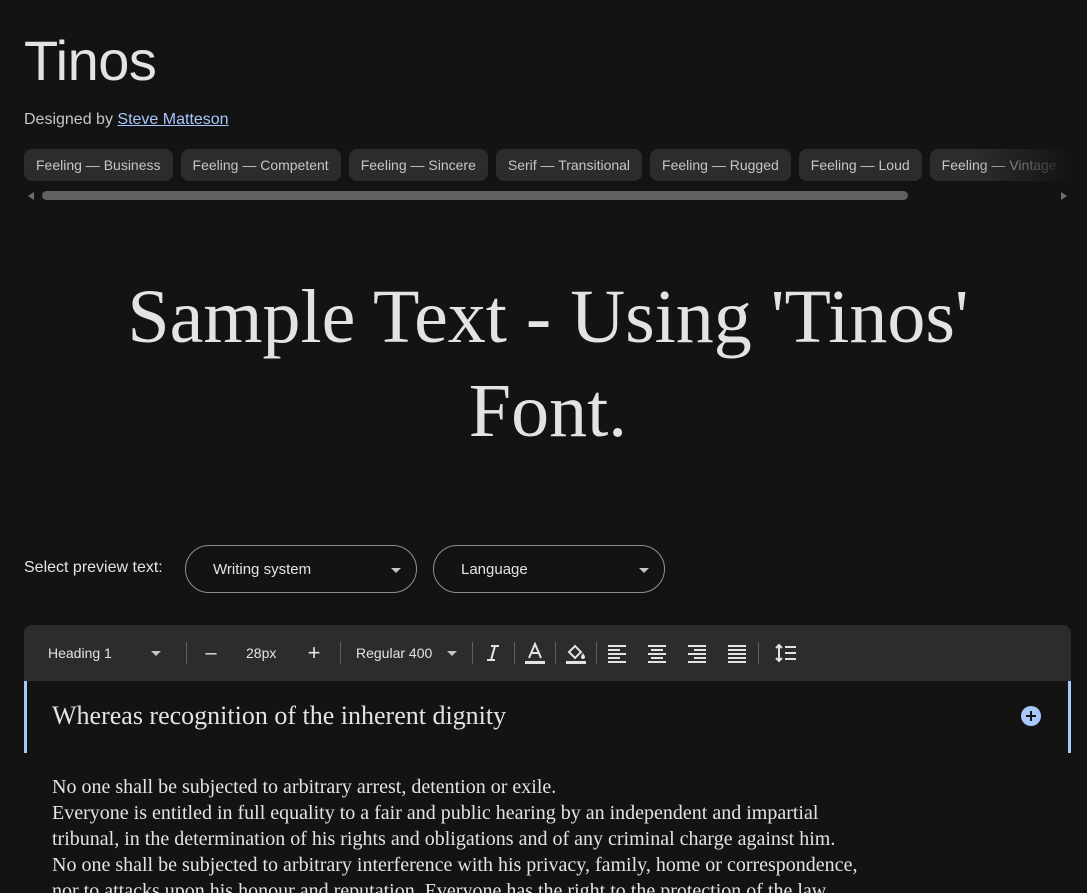 This screenshot has width=1087, height=893. I want to click on align-right-icon, so click(697, 653).